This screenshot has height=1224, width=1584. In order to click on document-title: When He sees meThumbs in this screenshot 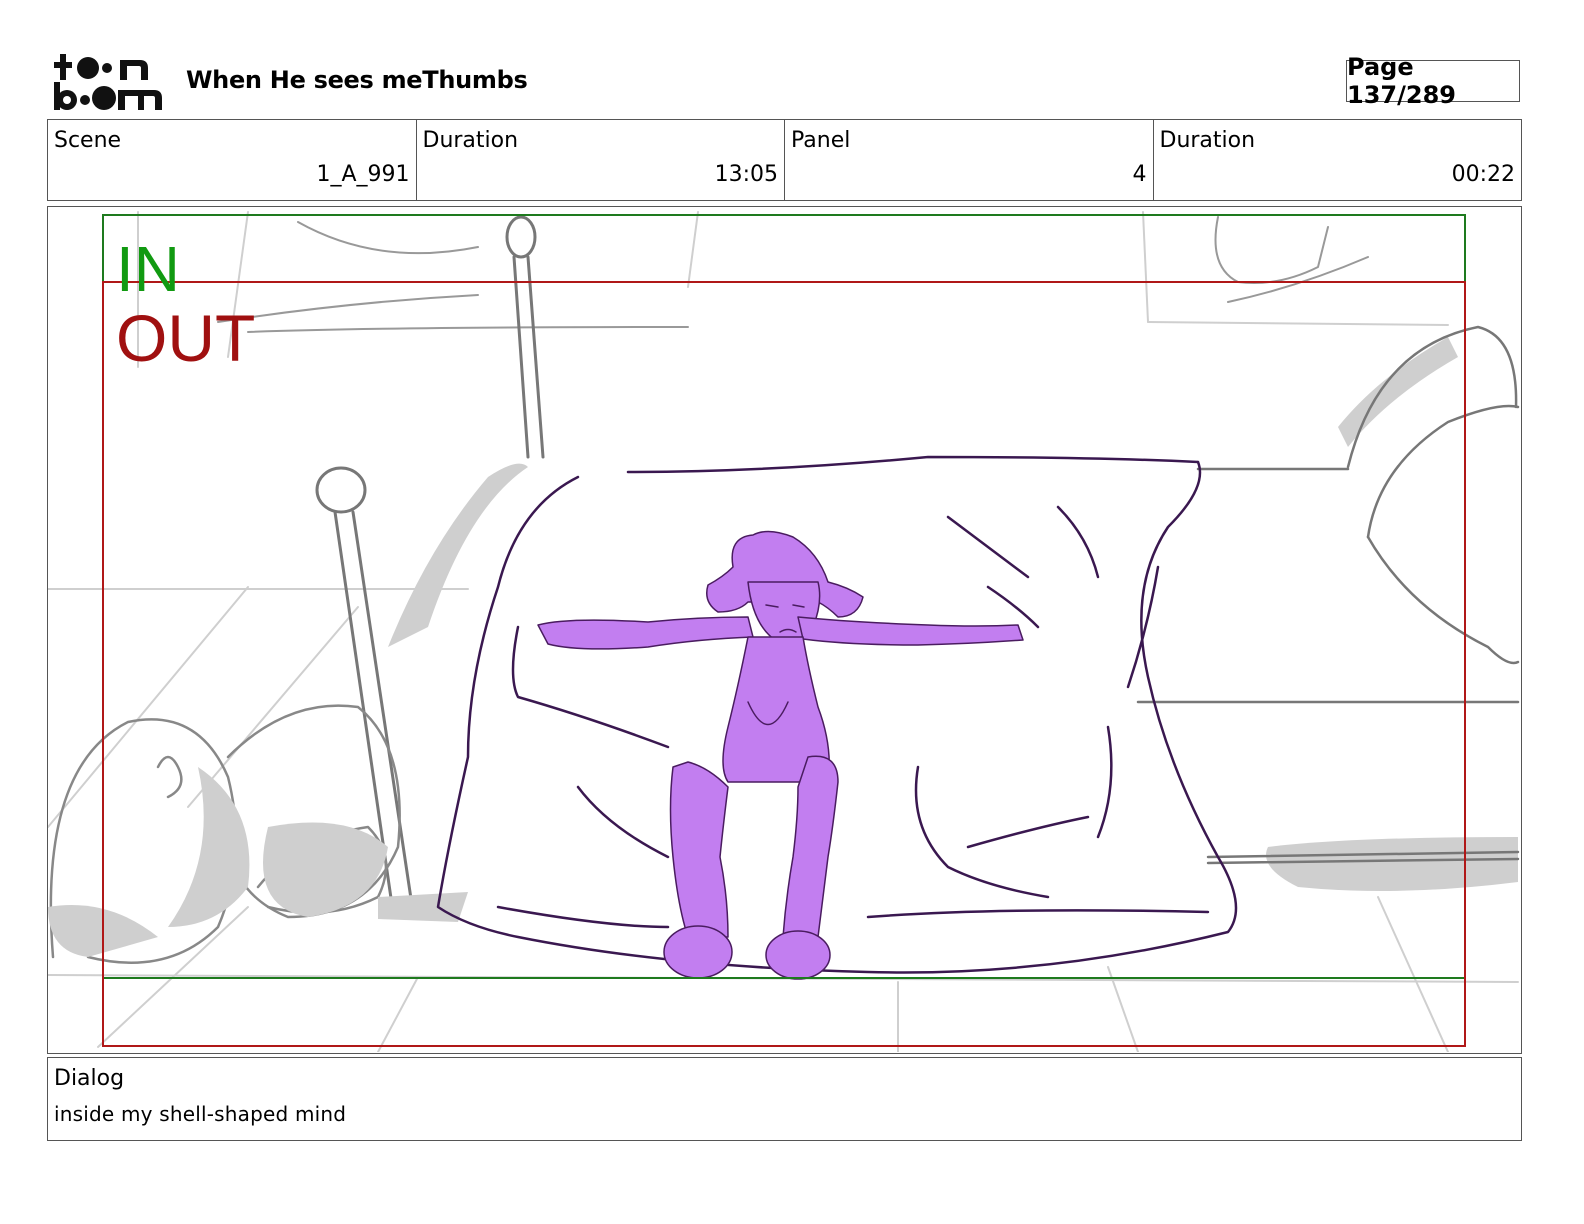, I will do `click(357, 80)`.